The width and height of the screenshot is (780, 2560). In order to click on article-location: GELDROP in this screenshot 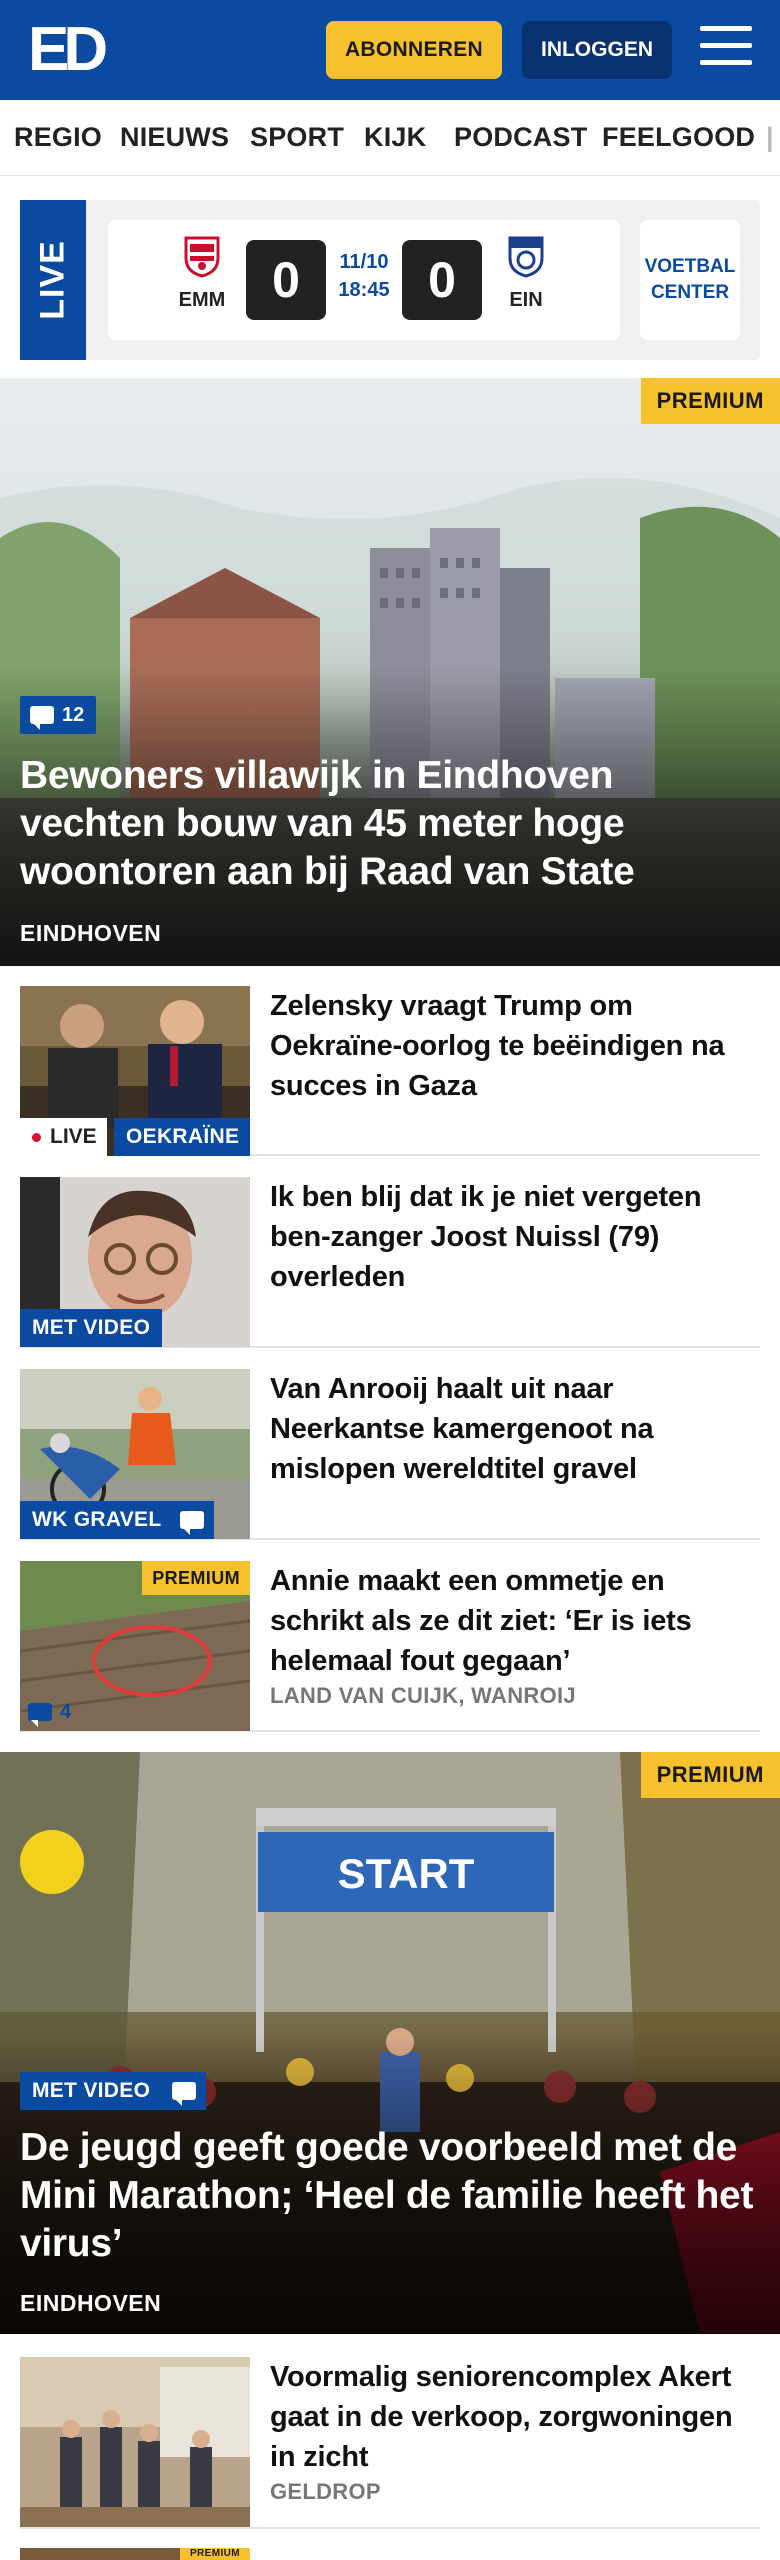, I will do `click(325, 2491)`.